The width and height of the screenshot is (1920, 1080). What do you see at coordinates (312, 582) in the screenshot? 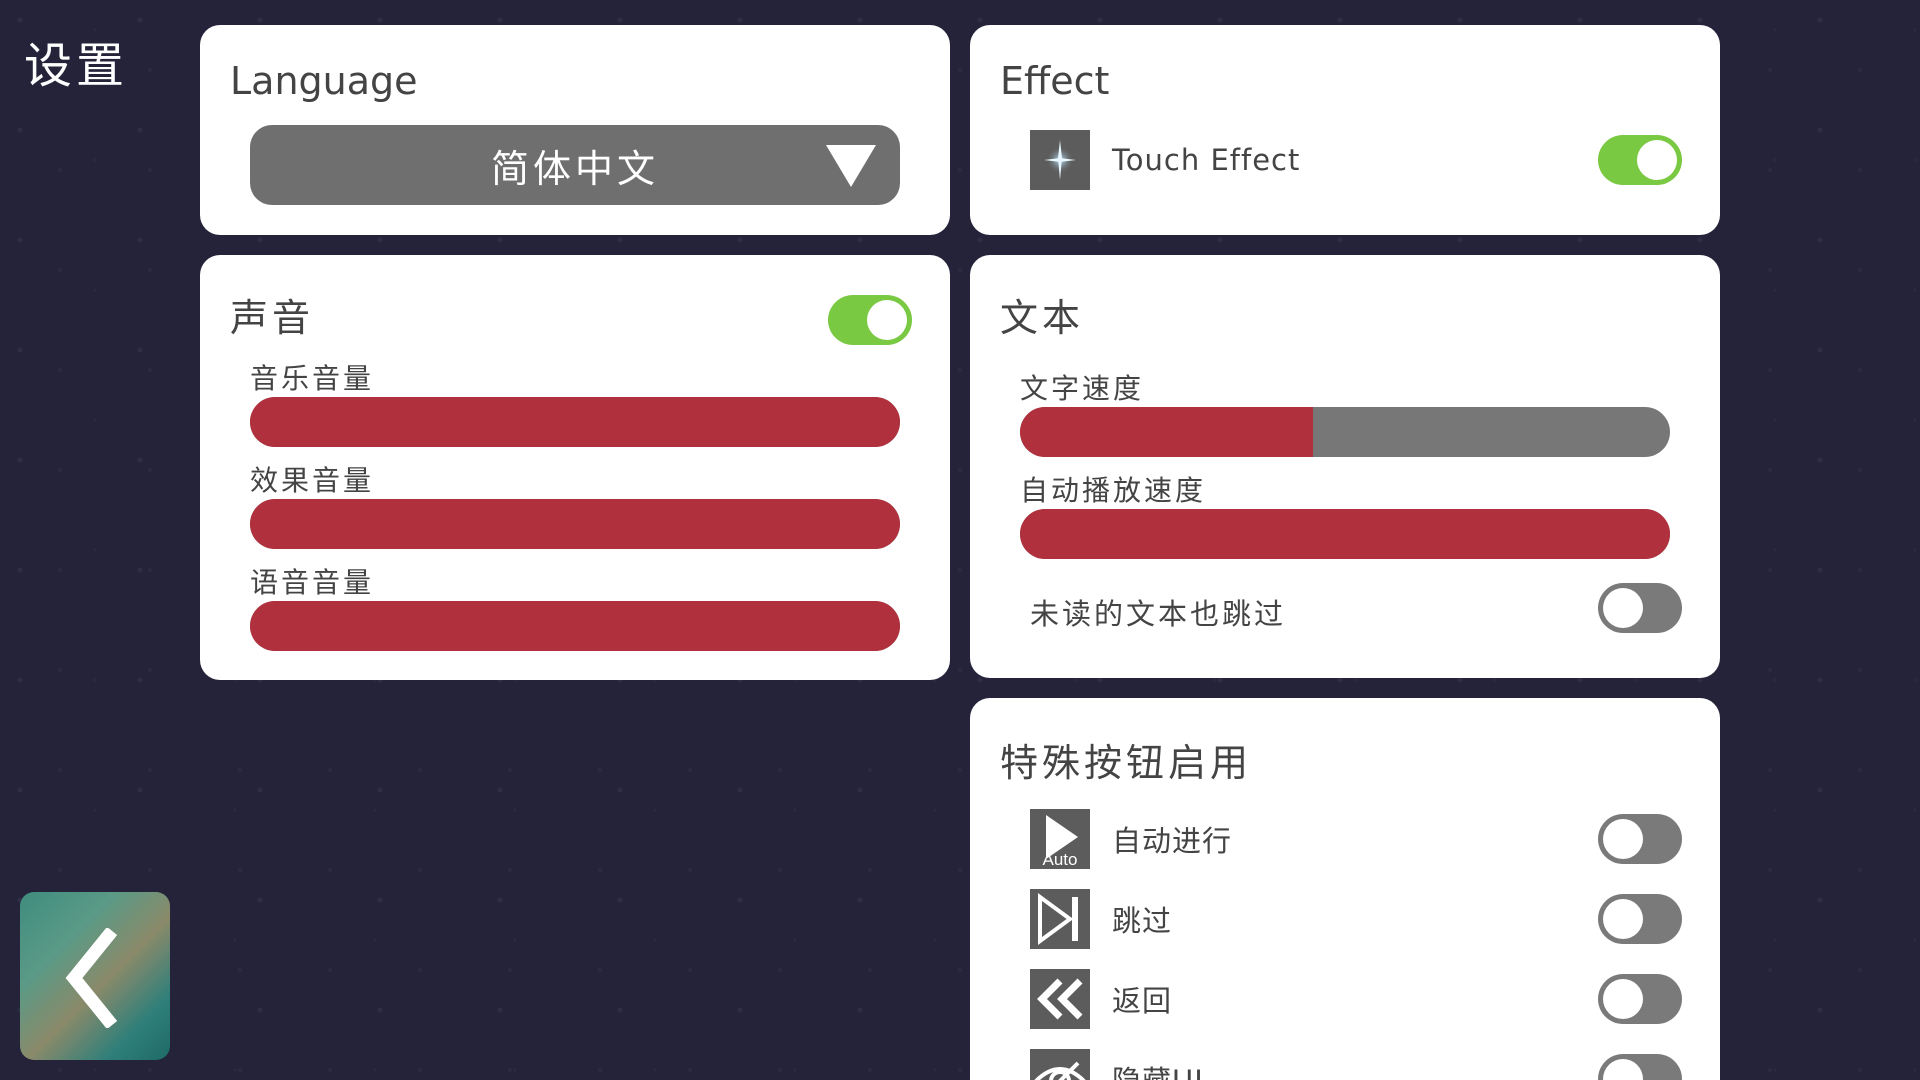
I see `voice-volume-label: 语音音量` at bounding box center [312, 582].